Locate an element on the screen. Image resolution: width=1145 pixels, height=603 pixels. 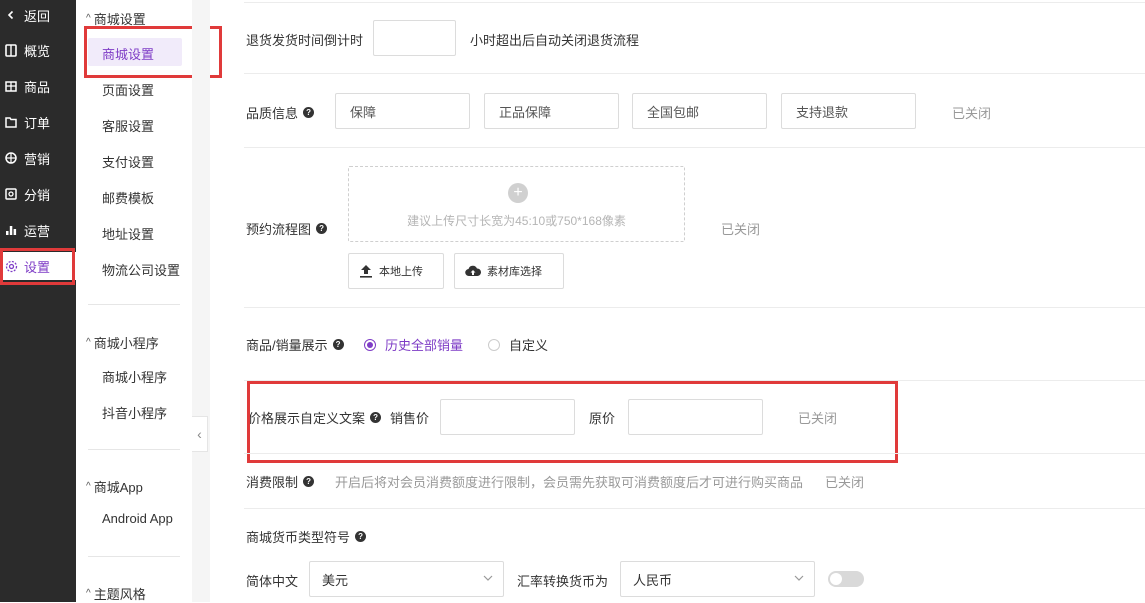
radio-label: 自定义 is located at coordinates (529, 345).